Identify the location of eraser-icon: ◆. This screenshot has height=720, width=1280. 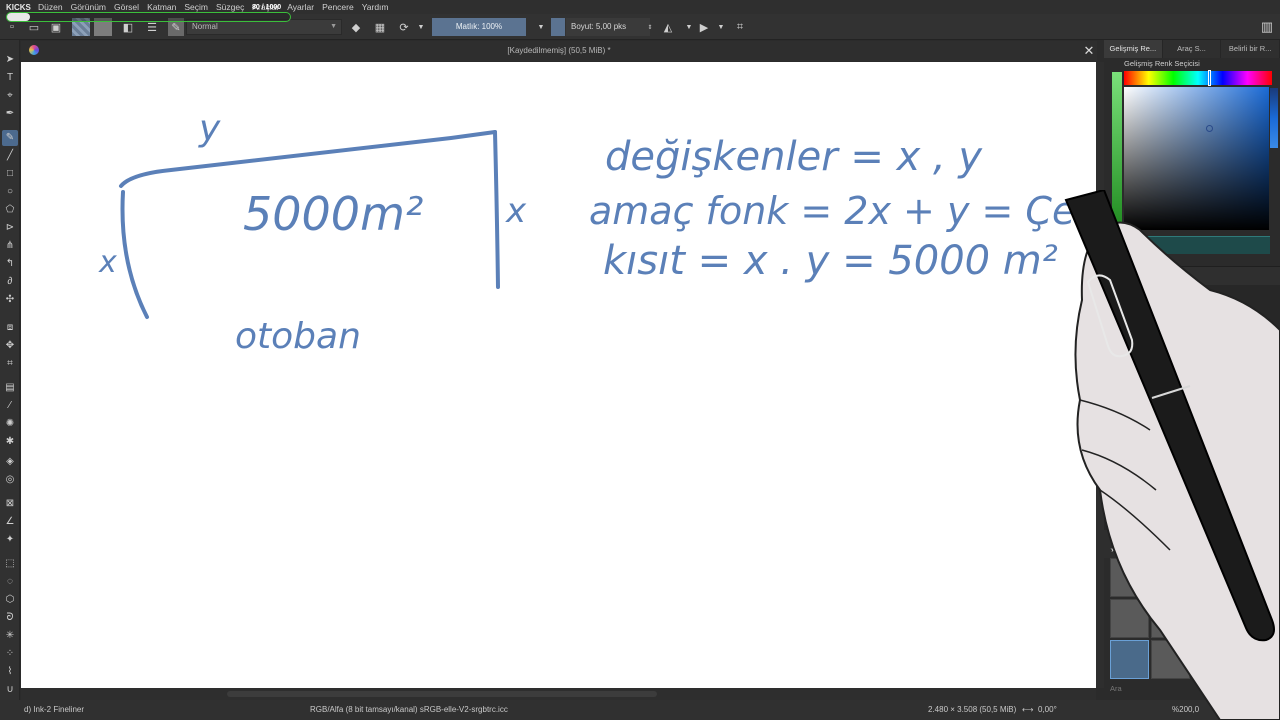
(356, 27).